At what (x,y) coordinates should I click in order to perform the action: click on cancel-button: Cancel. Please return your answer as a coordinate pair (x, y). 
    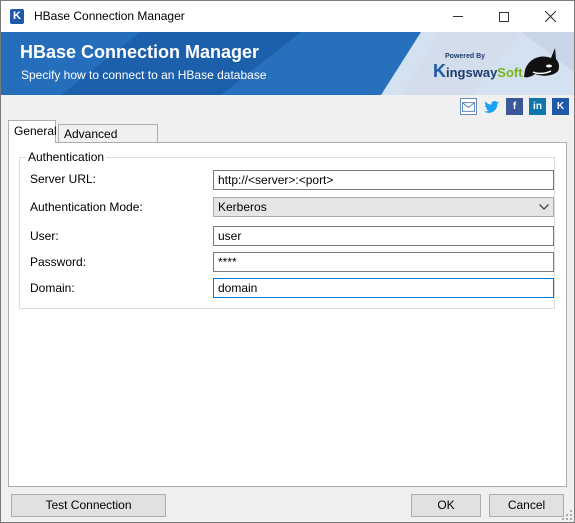
    Looking at the image, I should click on (526, 505).